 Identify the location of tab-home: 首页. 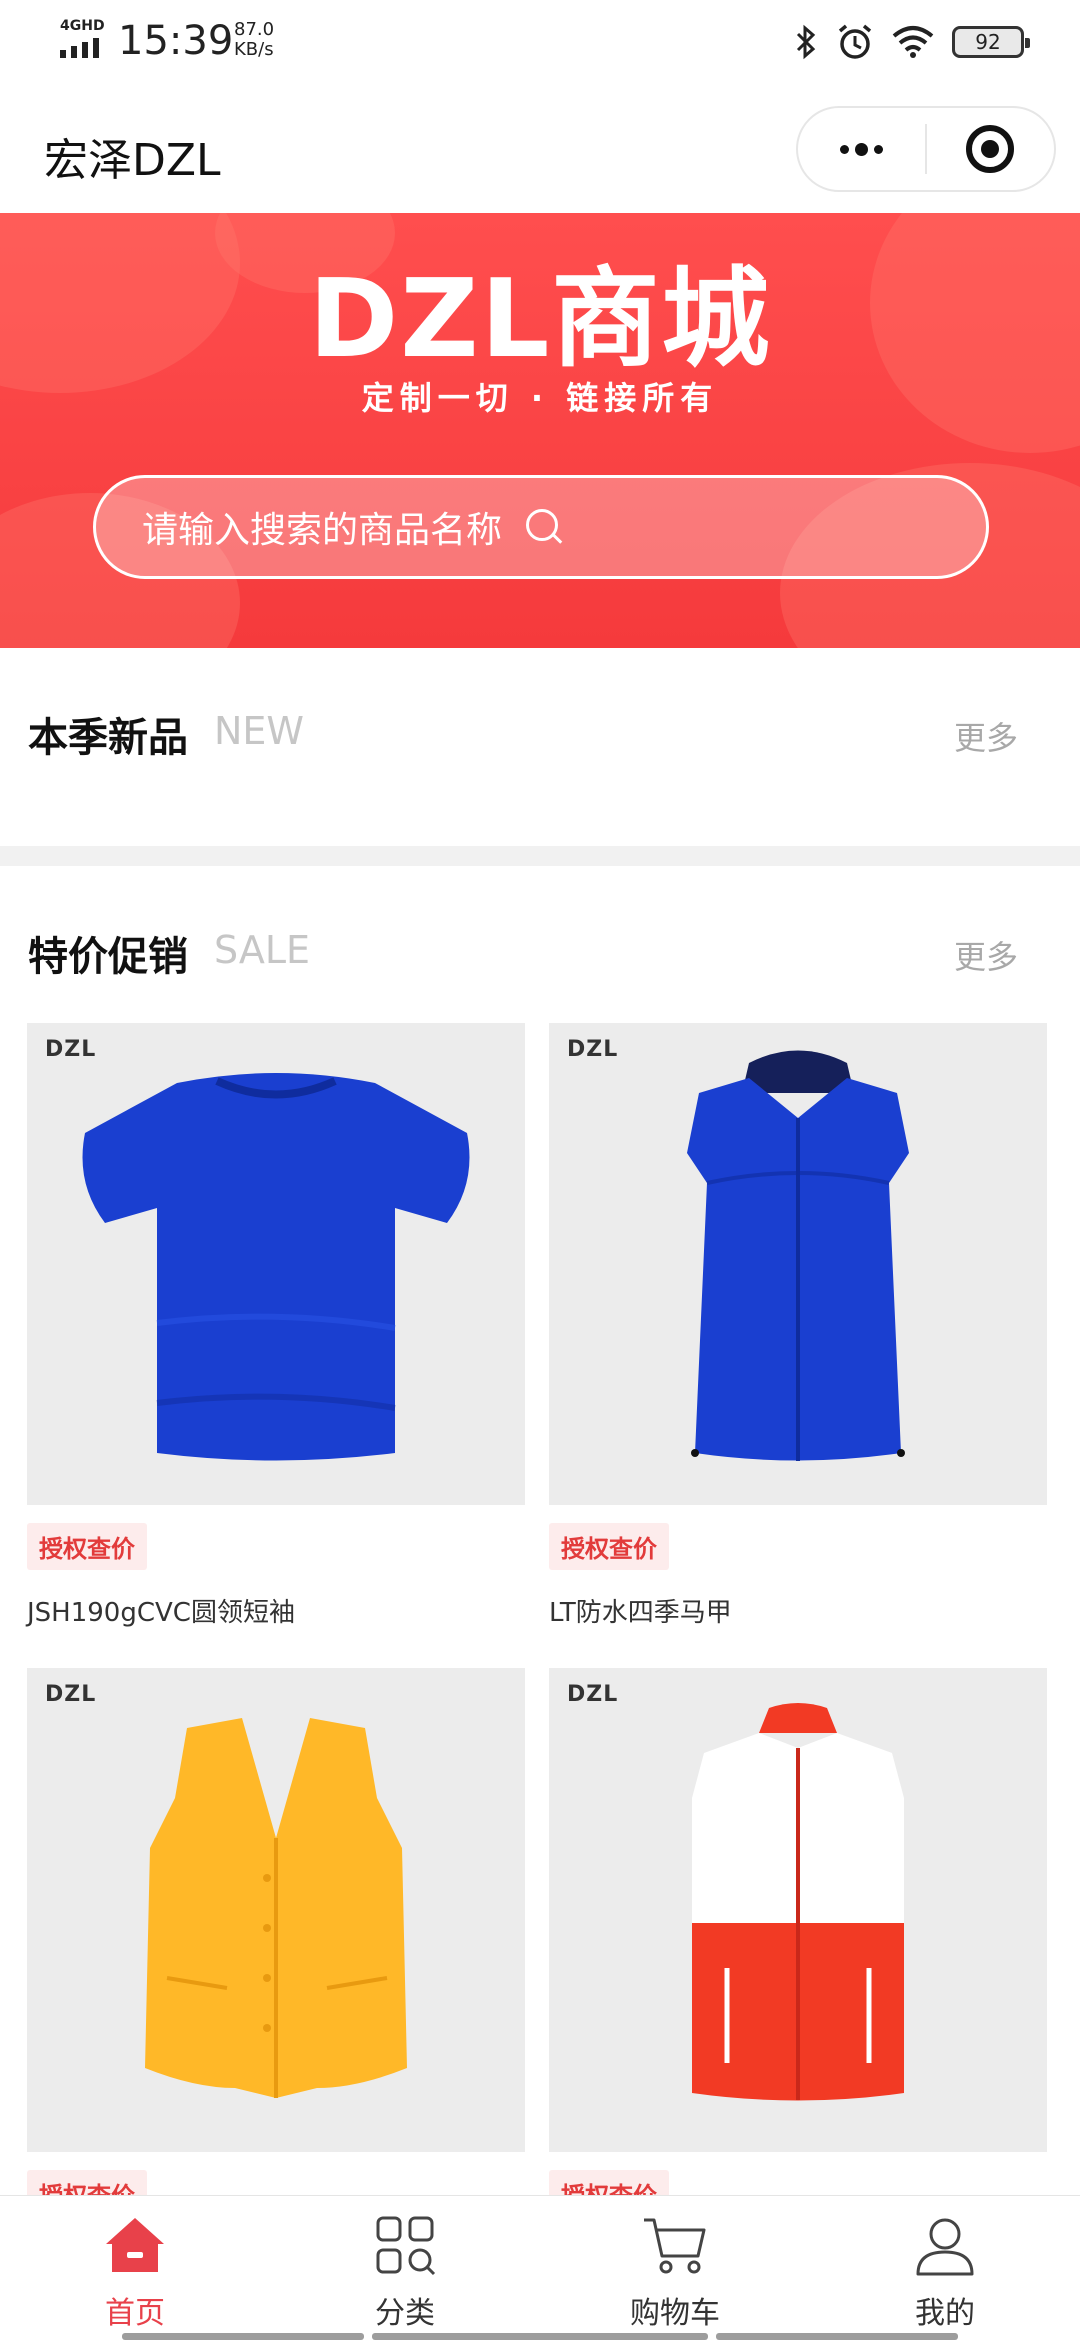
(135, 2268).